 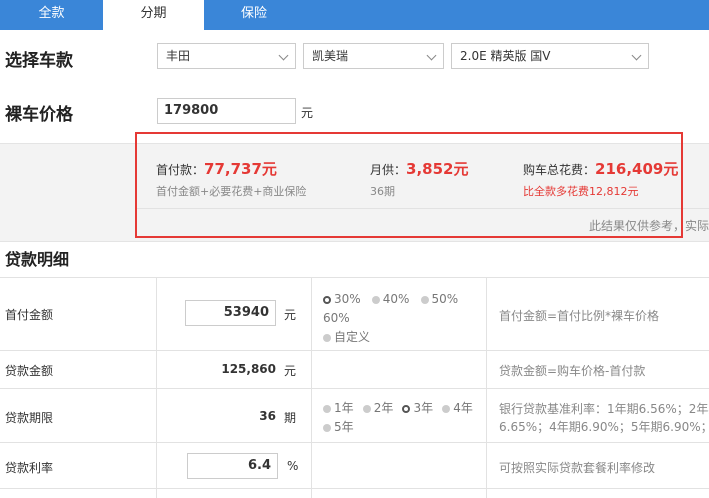 What do you see at coordinates (248, 369) in the screenshot?
I see `loan-amount-value: 125,860` at bounding box center [248, 369].